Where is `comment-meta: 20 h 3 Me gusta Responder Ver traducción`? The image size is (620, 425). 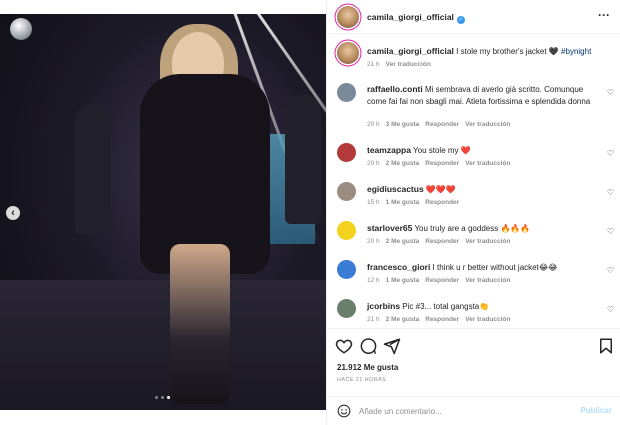 comment-meta: 20 h 3 Me gusta Responder Ver traducción is located at coordinates (438, 124).